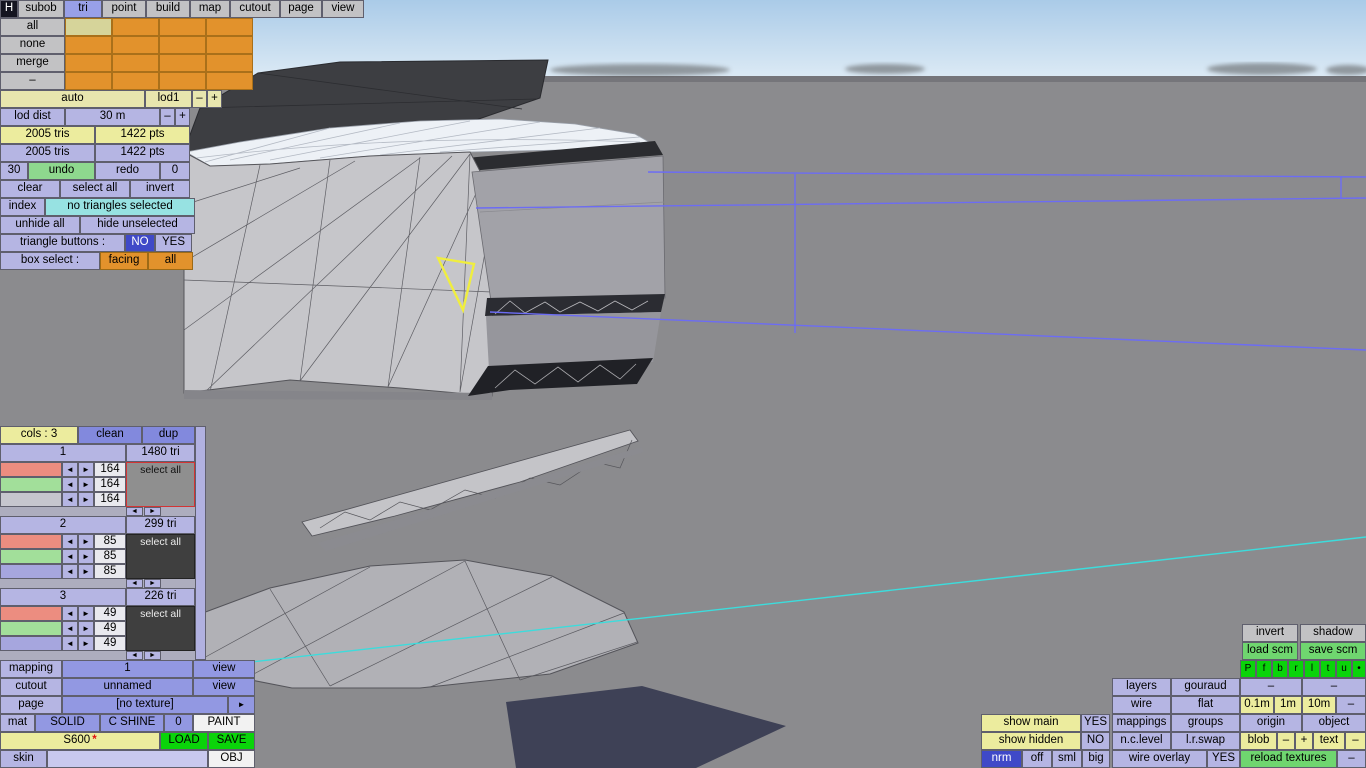 The height and width of the screenshot is (768, 1366). Describe the element at coordinates (343, 9) in the screenshot. I see `tab-view: view` at that location.